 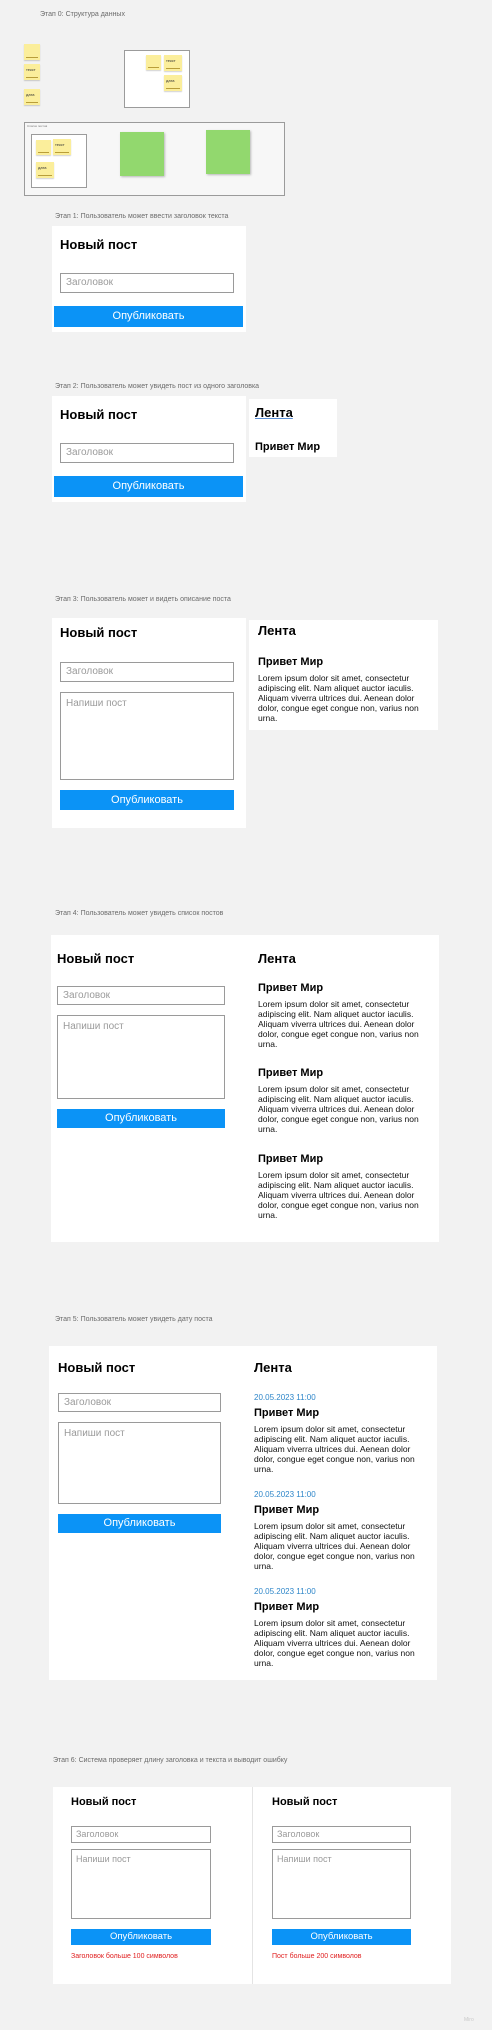 What do you see at coordinates (37, 126) in the screenshot?
I see `post-list-label: Список постов` at bounding box center [37, 126].